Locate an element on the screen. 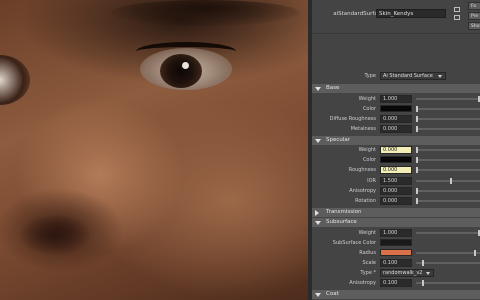 Image resolution: width=480 pixels, height=300 pixels. type-row: Type Ai Standard Surface is located at coordinates (396, 76).